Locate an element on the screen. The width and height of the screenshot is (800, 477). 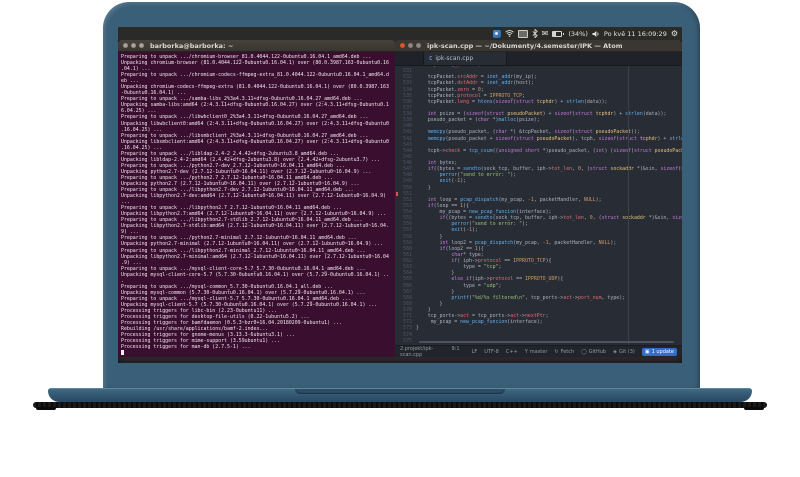
tab-ipk-scan: C ipk-scan.cpp is located at coordinates (465, 58).